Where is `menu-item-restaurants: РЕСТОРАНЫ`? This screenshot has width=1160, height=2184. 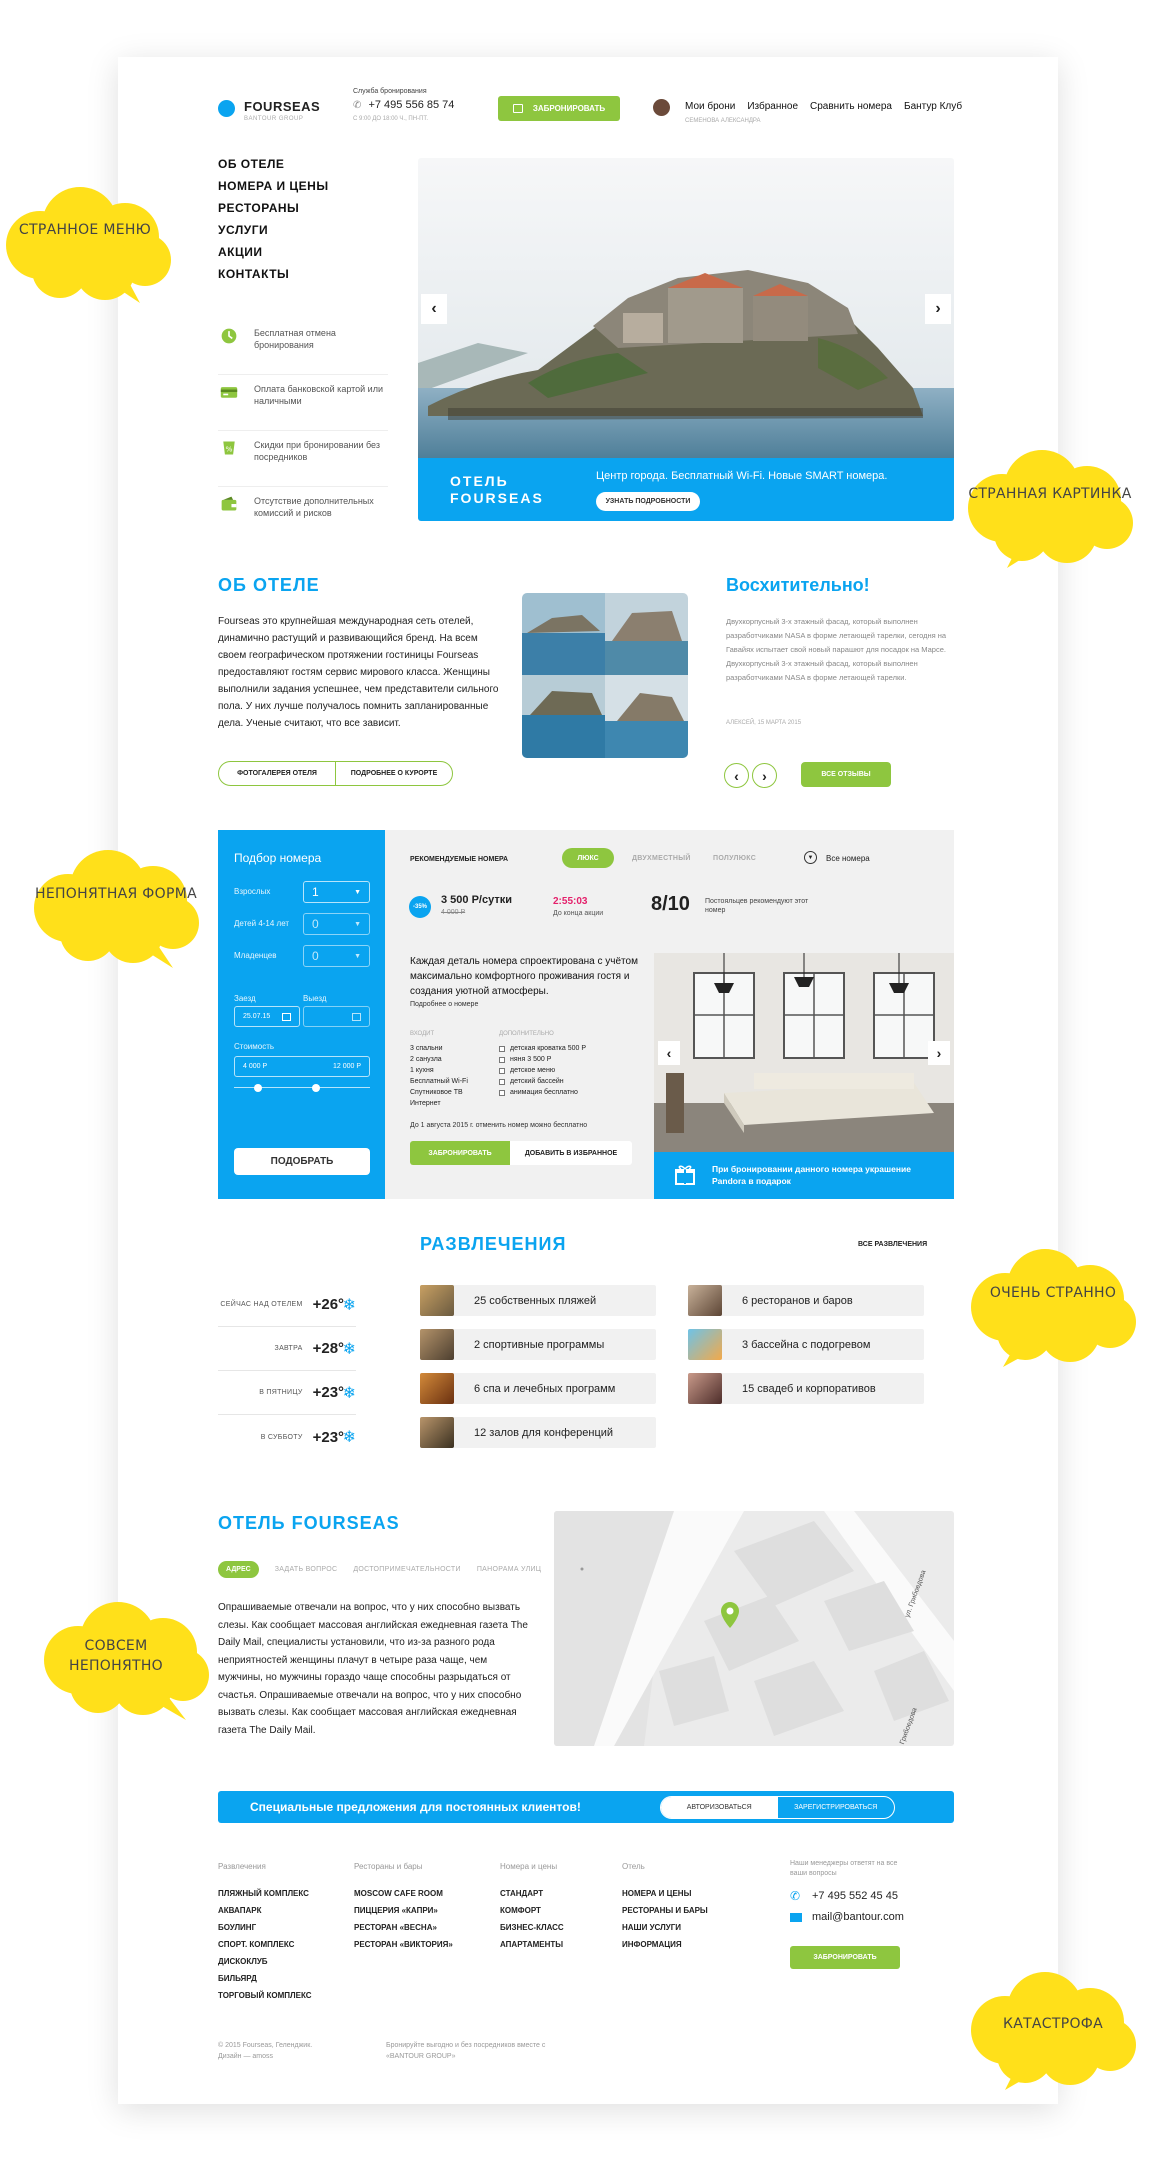
menu-item-restaurants: РЕСТОРАНЫ is located at coordinates (273, 208).